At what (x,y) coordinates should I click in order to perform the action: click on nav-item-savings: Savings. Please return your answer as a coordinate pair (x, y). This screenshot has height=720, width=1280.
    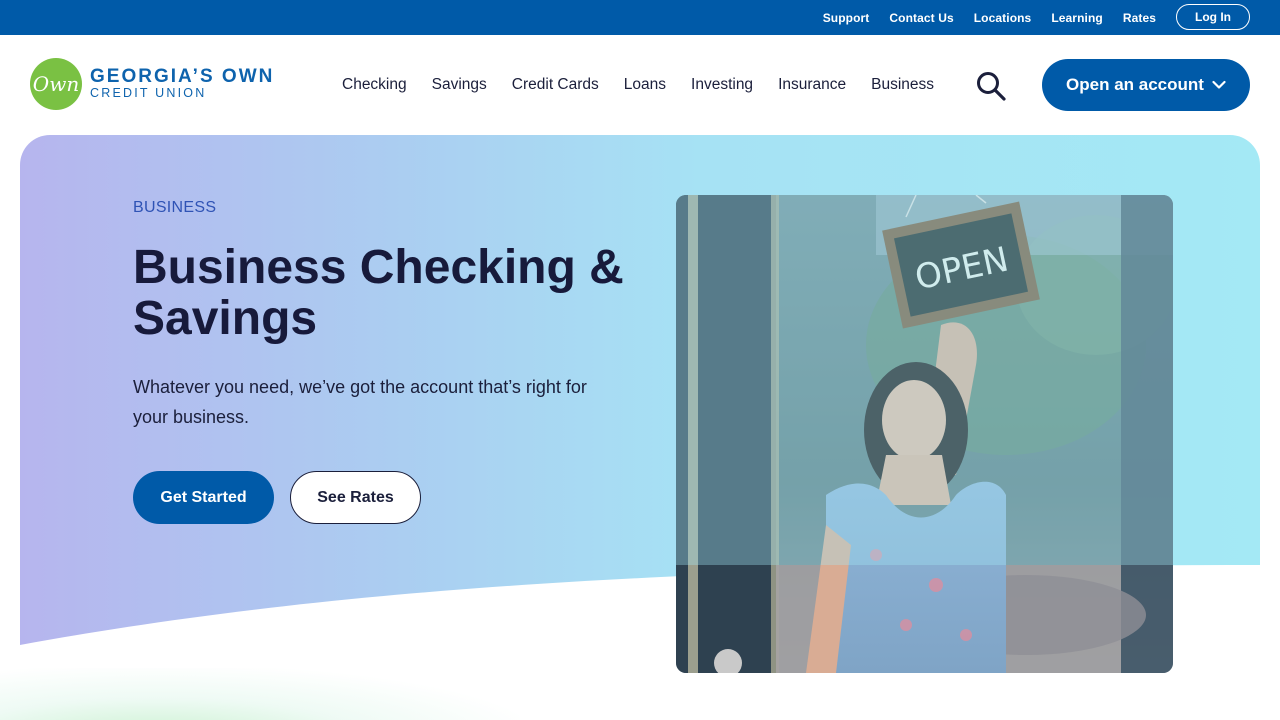
    Looking at the image, I should click on (459, 85).